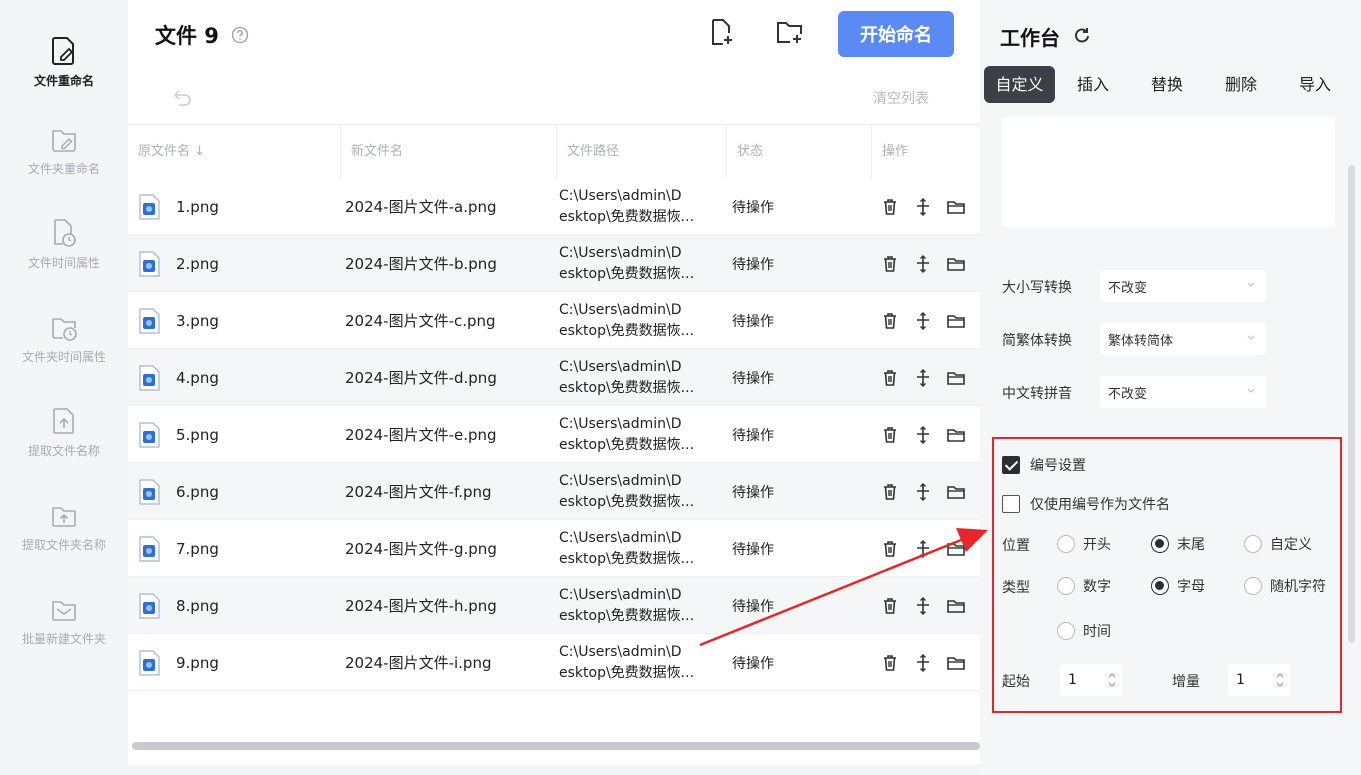 Image resolution: width=1361 pixels, height=775 pixels. Describe the element at coordinates (1183, 339) in the screenshot. I see `trad-simp-select: 繁体转简体` at that location.